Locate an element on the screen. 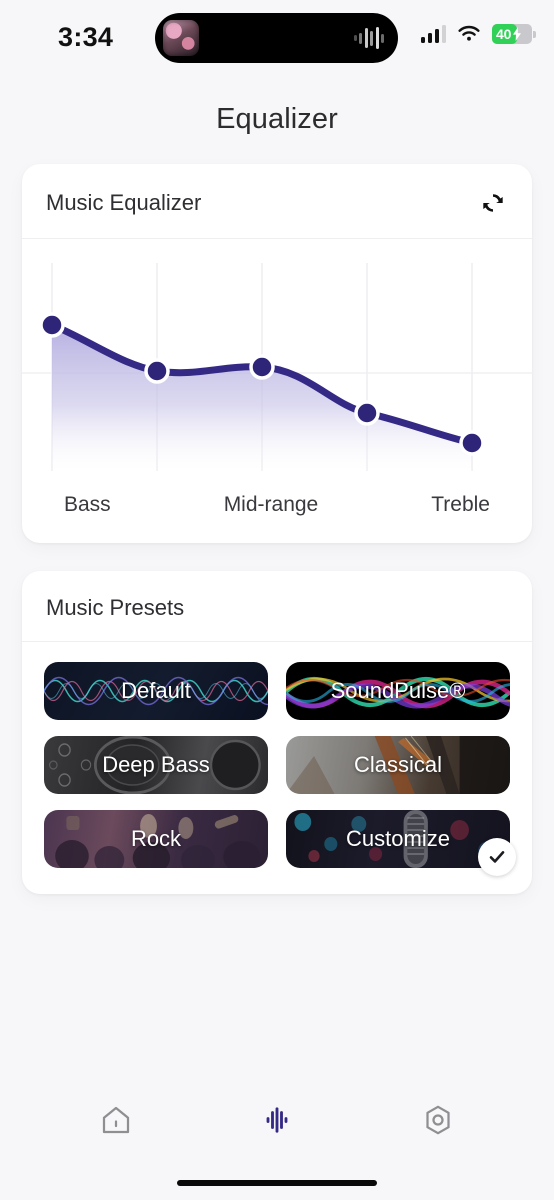  chart-axis-labels: Bass Mid-range Treble is located at coordinates (277, 513).